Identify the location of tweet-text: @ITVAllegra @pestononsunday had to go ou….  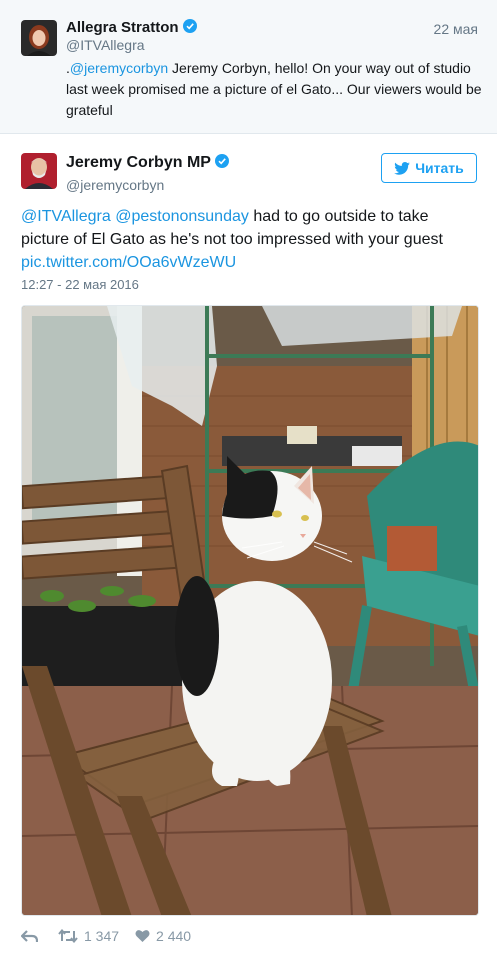
(251, 239).